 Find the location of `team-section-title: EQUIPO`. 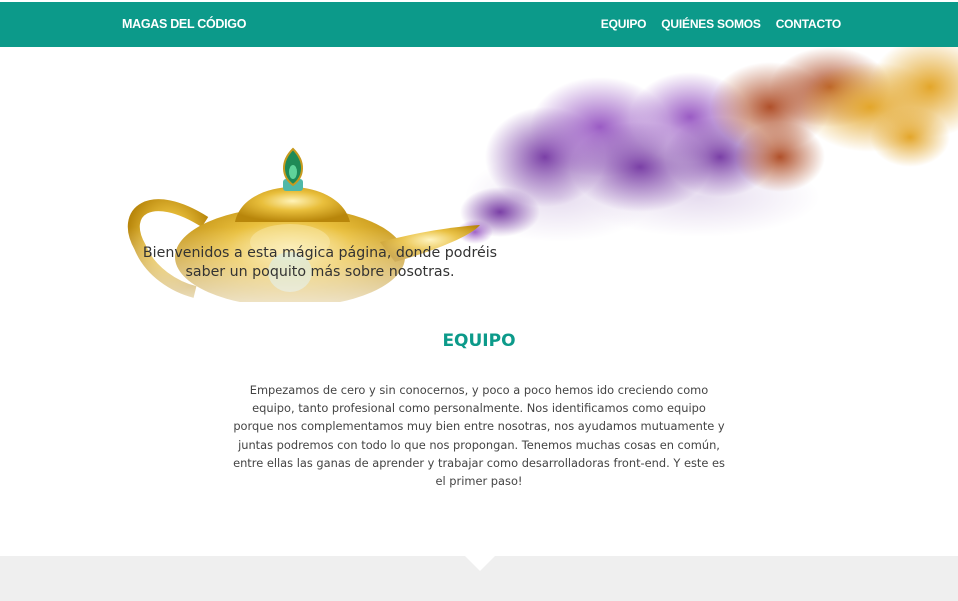

team-section-title: EQUIPO is located at coordinates (479, 341).